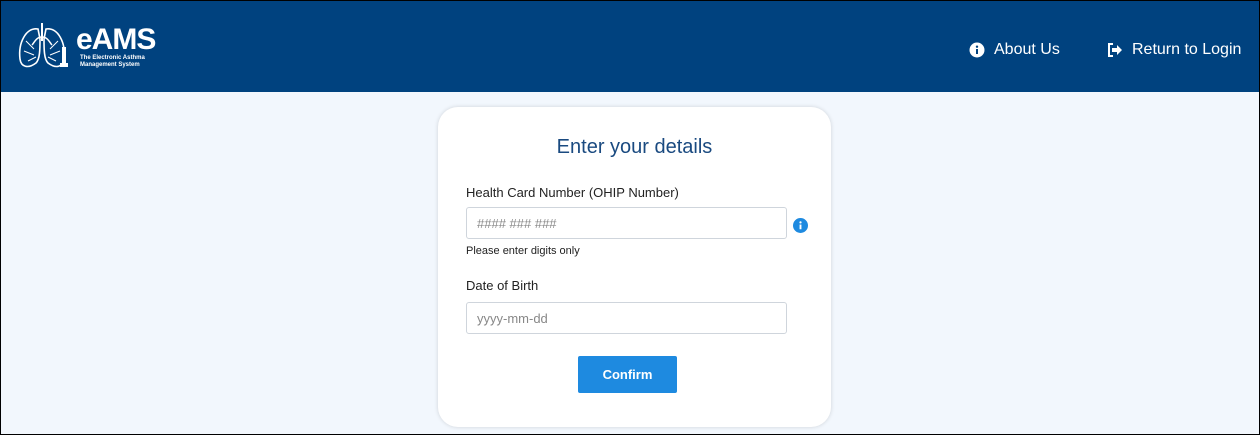 The image size is (1260, 435). What do you see at coordinates (523, 251) in the screenshot?
I see `health-card-hint: Please enter digits only` at bounding box center [523, 251].